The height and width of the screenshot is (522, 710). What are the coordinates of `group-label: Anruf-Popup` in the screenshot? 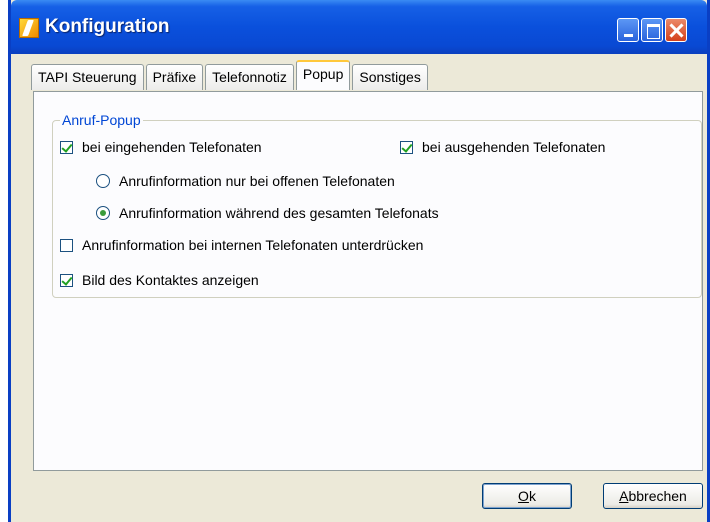 It's located at (101, 120).